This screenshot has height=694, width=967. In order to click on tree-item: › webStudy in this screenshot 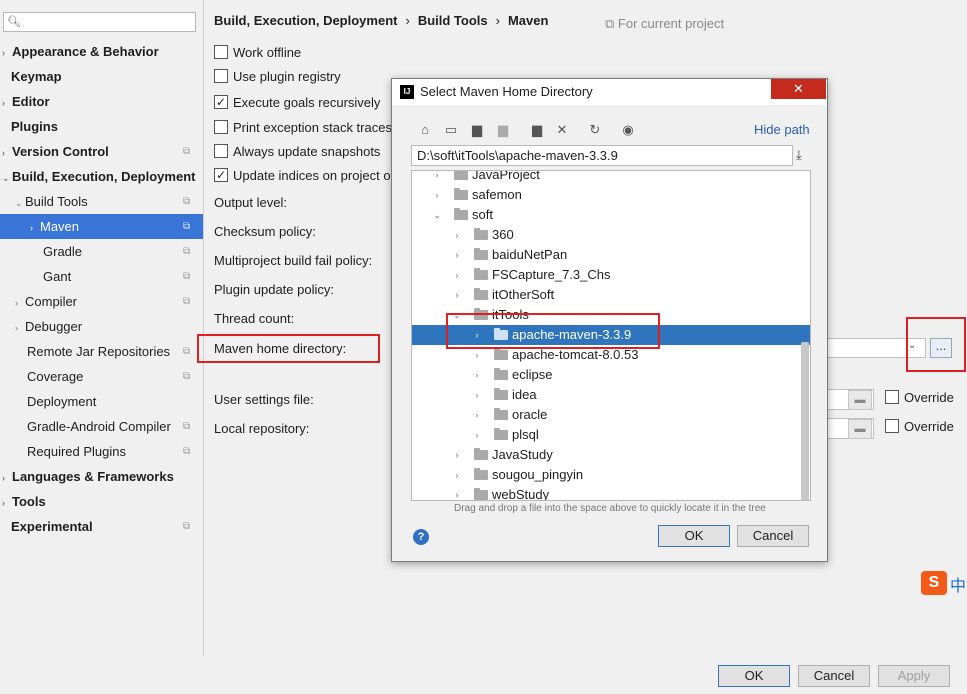, I will do `click(611, 492)`.